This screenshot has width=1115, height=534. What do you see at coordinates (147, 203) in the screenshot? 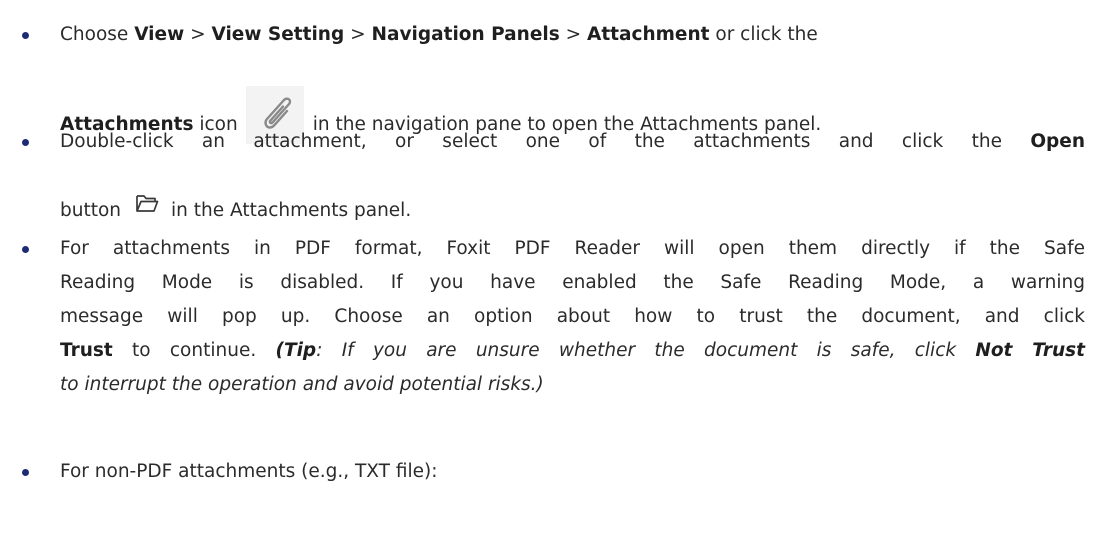
I see `folder-open-icon` at bounding box center [147, 203].